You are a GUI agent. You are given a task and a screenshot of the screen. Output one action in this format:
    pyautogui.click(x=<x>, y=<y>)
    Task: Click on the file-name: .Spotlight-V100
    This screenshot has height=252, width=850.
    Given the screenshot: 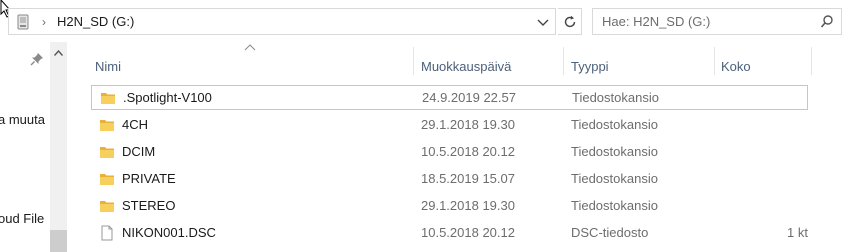 What is the action you would take?
    pyautogui.click(x=167, y=98)
    